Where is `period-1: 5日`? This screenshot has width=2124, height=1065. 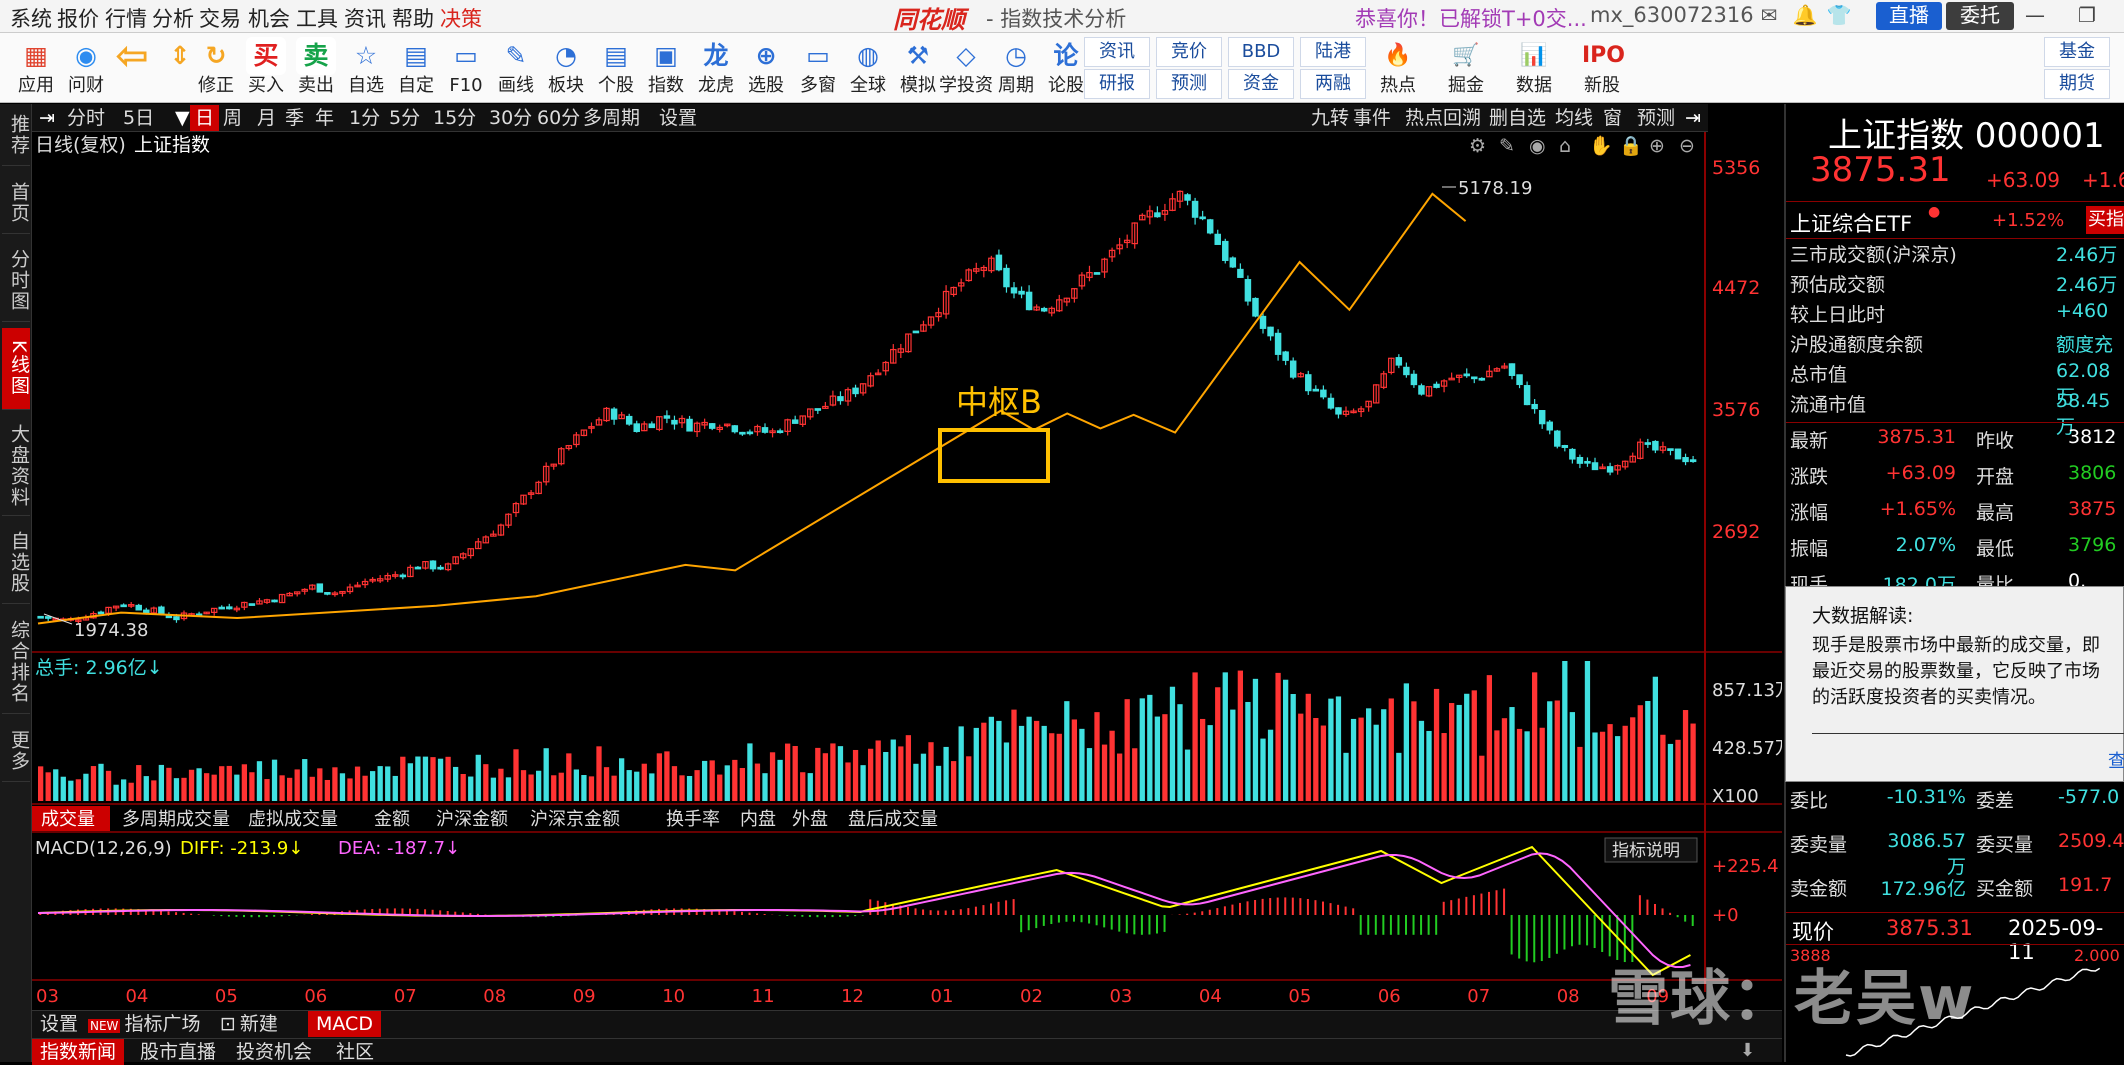
period-1: 5日 is located at coordinates (138, 118).